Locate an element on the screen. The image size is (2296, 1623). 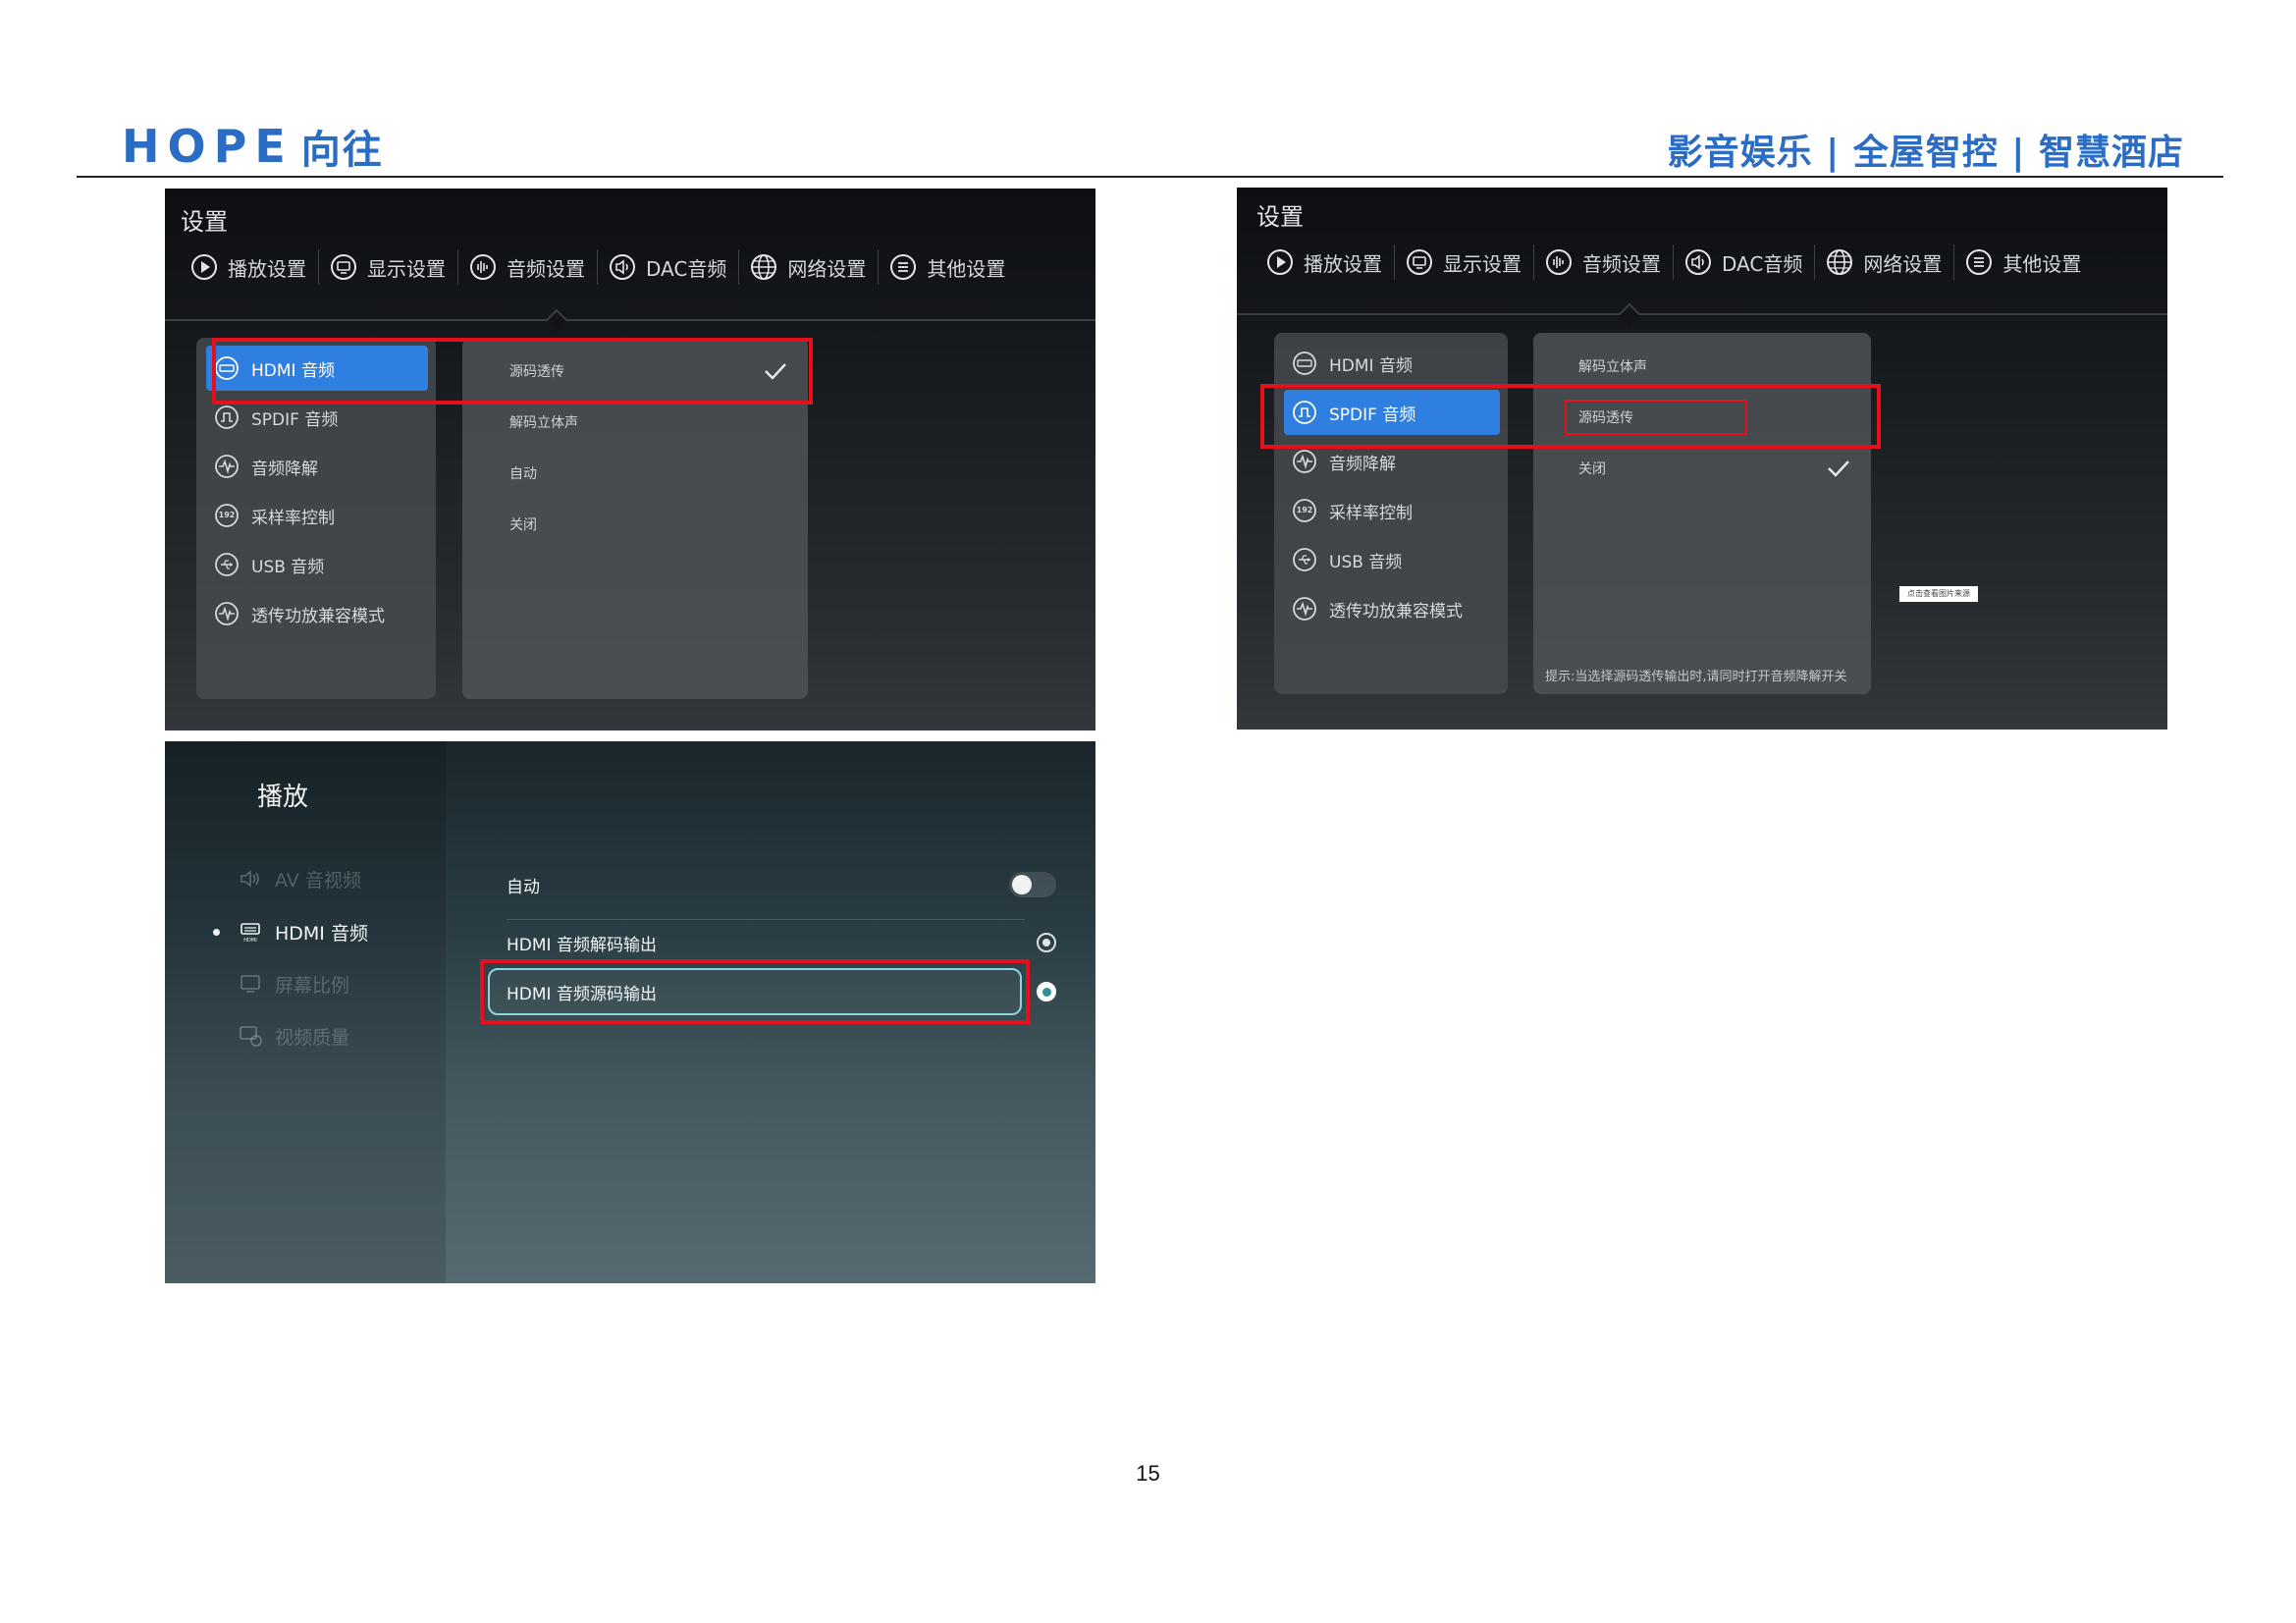
highlight-box-hdmi-source-output is located at coordinates (755, 991).